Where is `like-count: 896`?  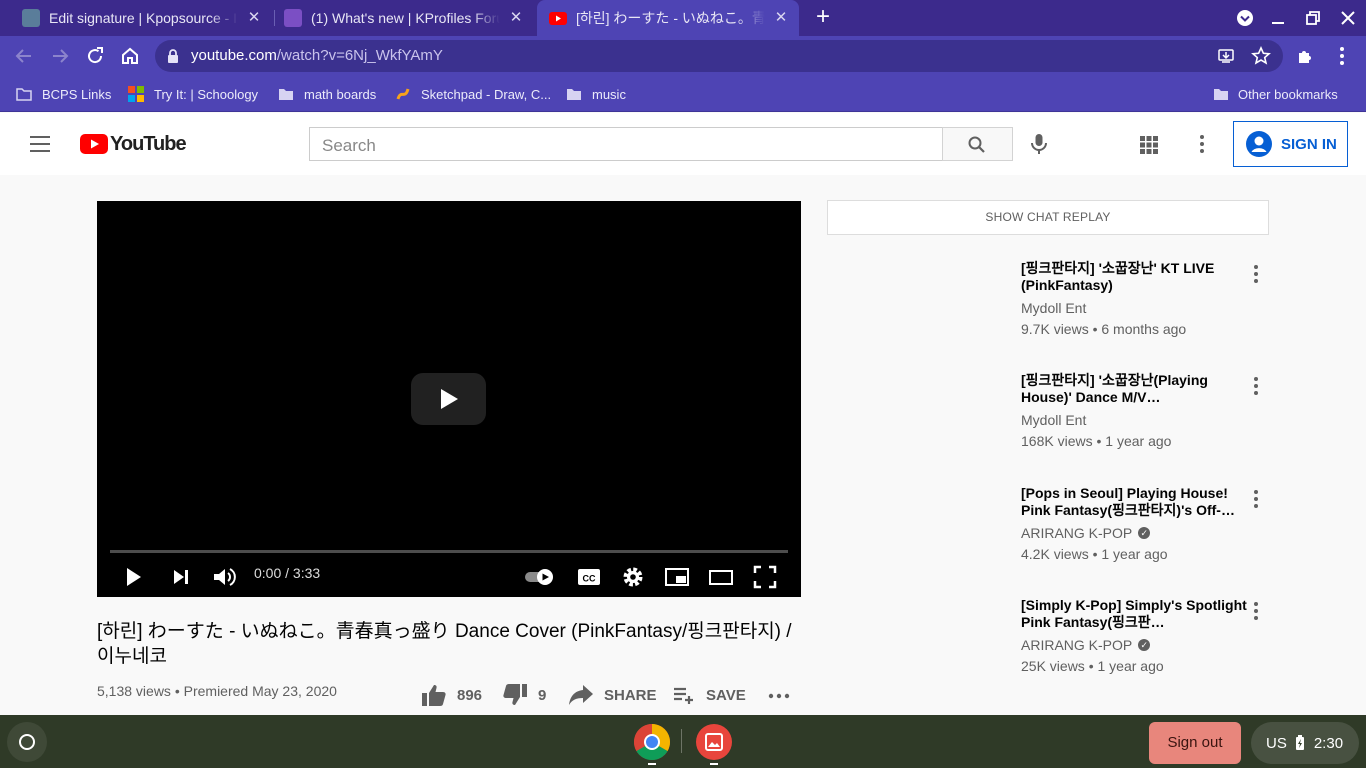
like-count: 896 is located at coordinates (470, 695).